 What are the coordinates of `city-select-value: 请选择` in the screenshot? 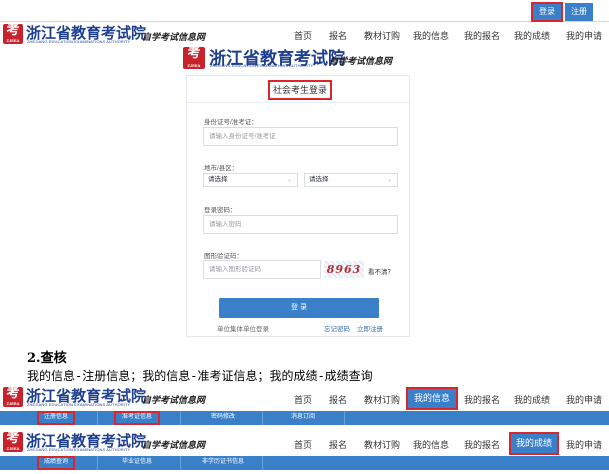 It's located at (218, 179).